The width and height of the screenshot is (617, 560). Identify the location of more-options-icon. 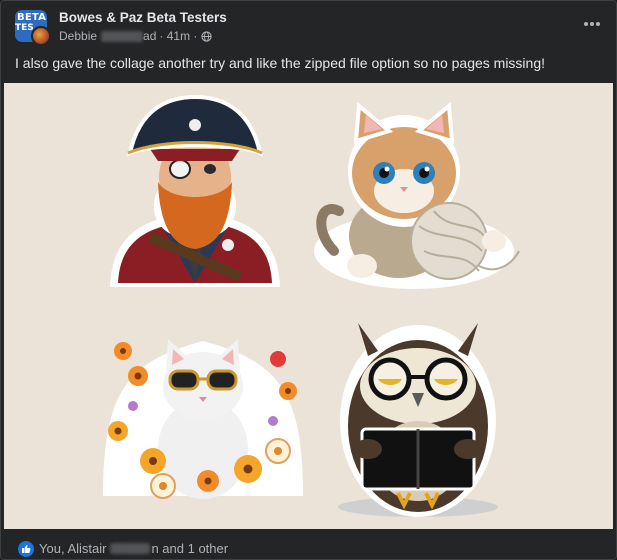
(592, 24).